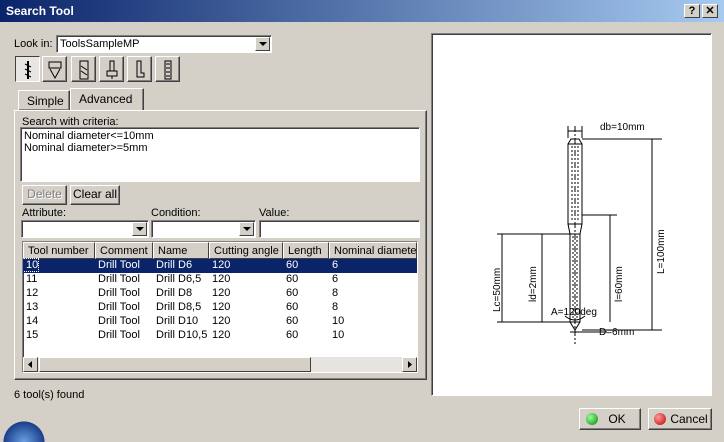 The height and width of the screenshot is (442, 724). I want to click on scroll-right-icon, so click(409, 364).